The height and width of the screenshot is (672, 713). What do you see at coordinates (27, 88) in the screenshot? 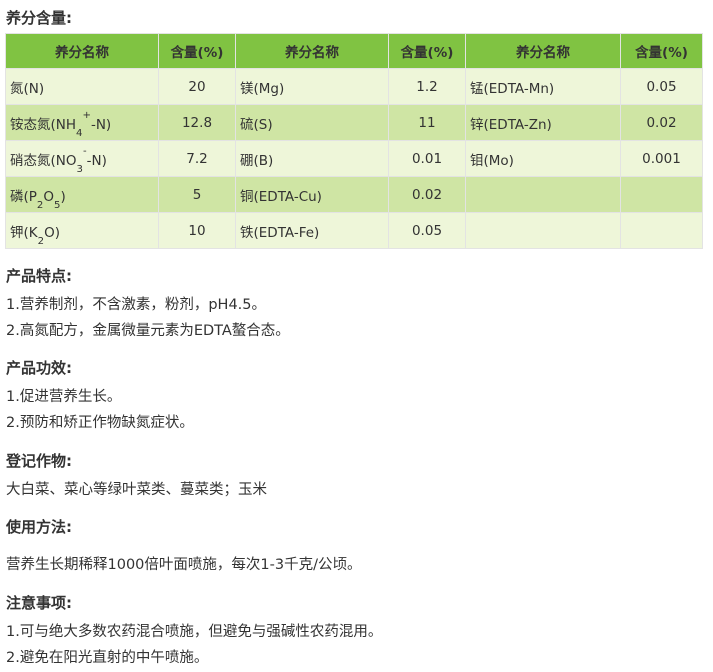
I see `nutrient-name-text: 氮(N)` at bounding box center [27, 88].